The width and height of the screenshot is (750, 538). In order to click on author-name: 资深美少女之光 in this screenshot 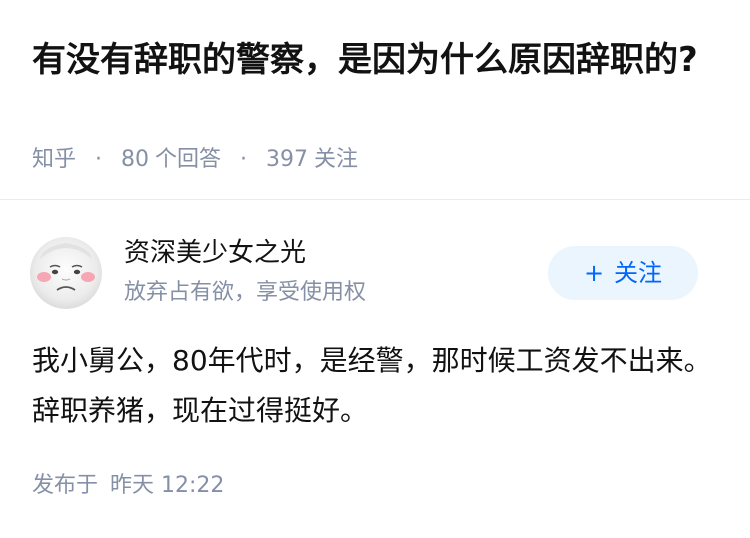, I will do `click(215, 253)`.